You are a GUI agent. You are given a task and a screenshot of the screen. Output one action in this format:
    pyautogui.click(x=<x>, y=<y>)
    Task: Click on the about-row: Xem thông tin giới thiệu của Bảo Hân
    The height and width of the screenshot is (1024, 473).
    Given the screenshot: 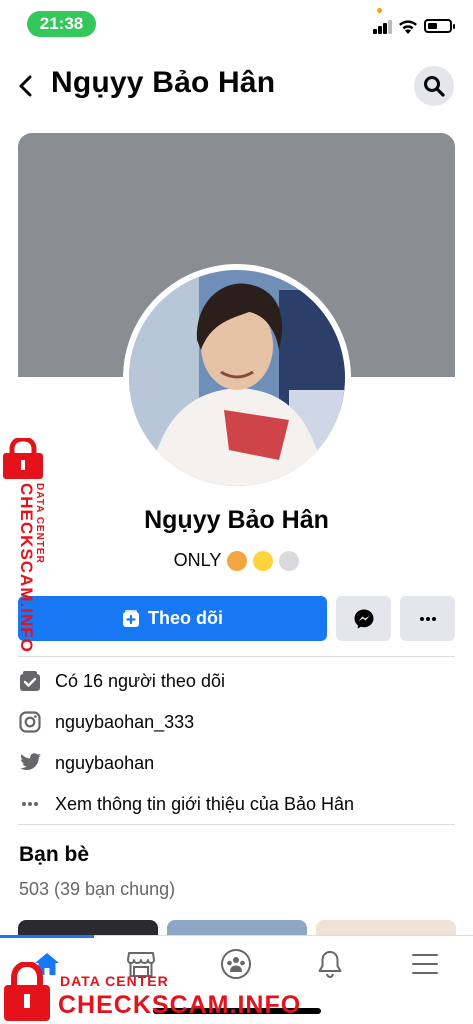 What is the action you would take?
    pyautogui.click(x=236, y=804)
    